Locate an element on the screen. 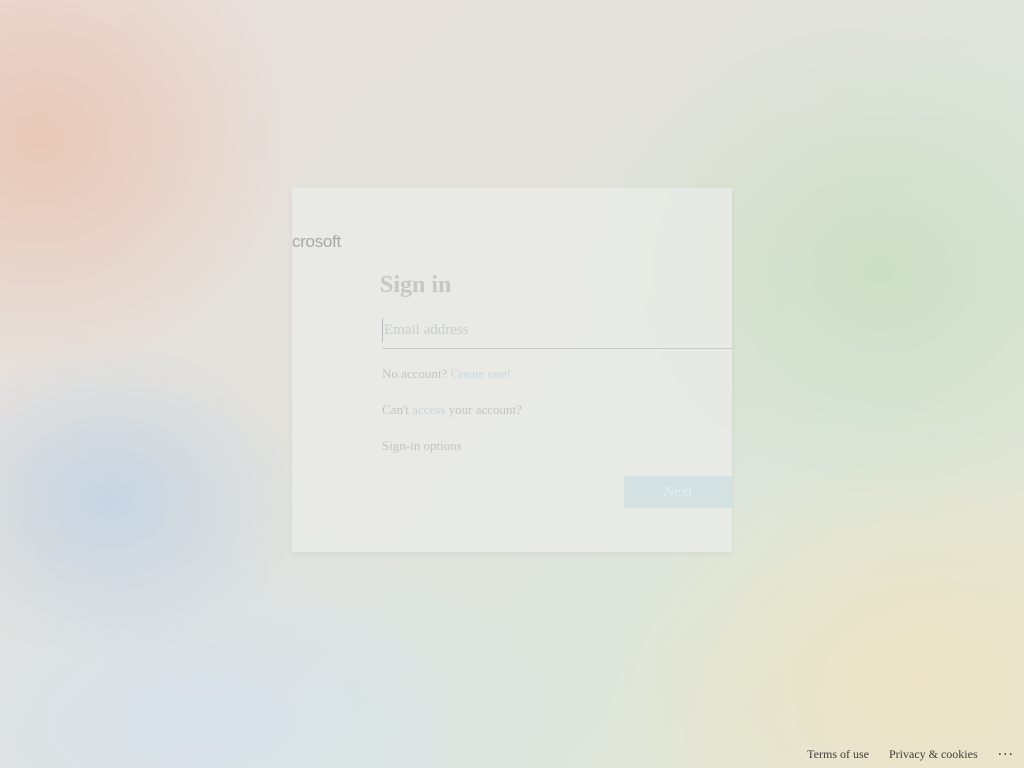 The width and height of the screenshot is (1024, 768). no-account-label: No account? is located at coordinates (415, 373).